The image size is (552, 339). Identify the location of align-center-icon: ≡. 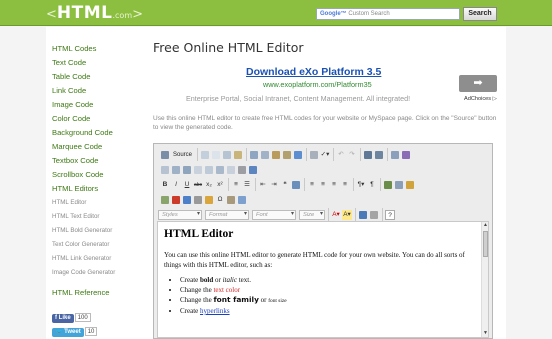
(323, 185).